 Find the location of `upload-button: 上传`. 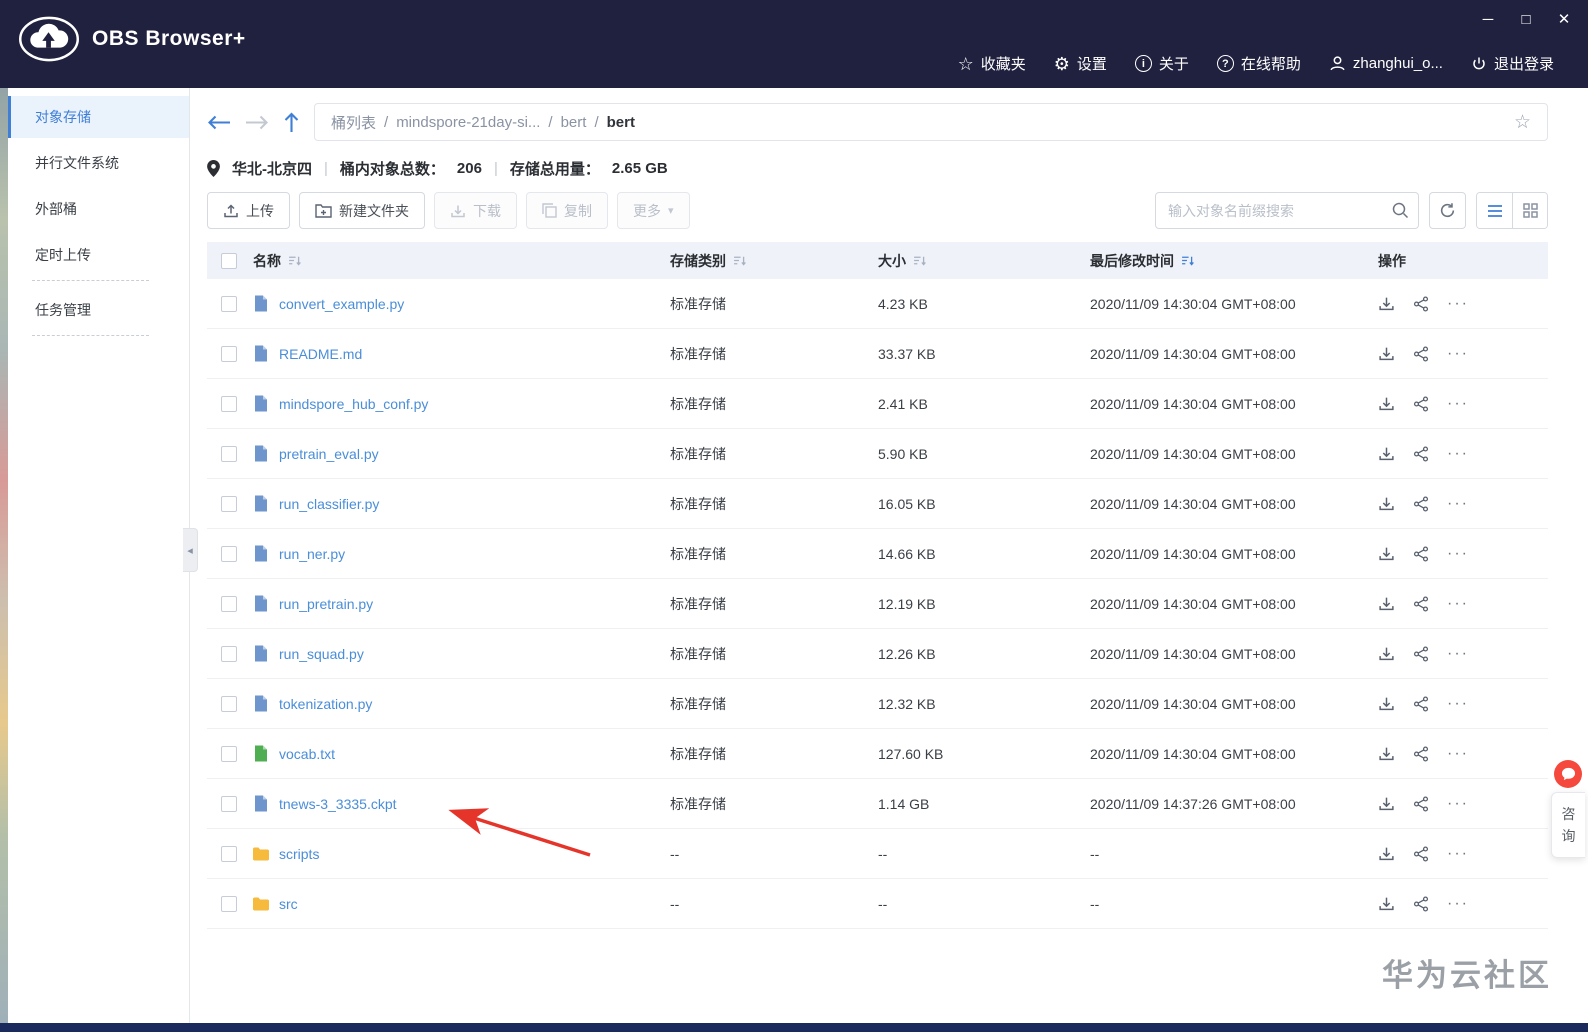

upload-button: 上传 is located at coordinates (248, 210).